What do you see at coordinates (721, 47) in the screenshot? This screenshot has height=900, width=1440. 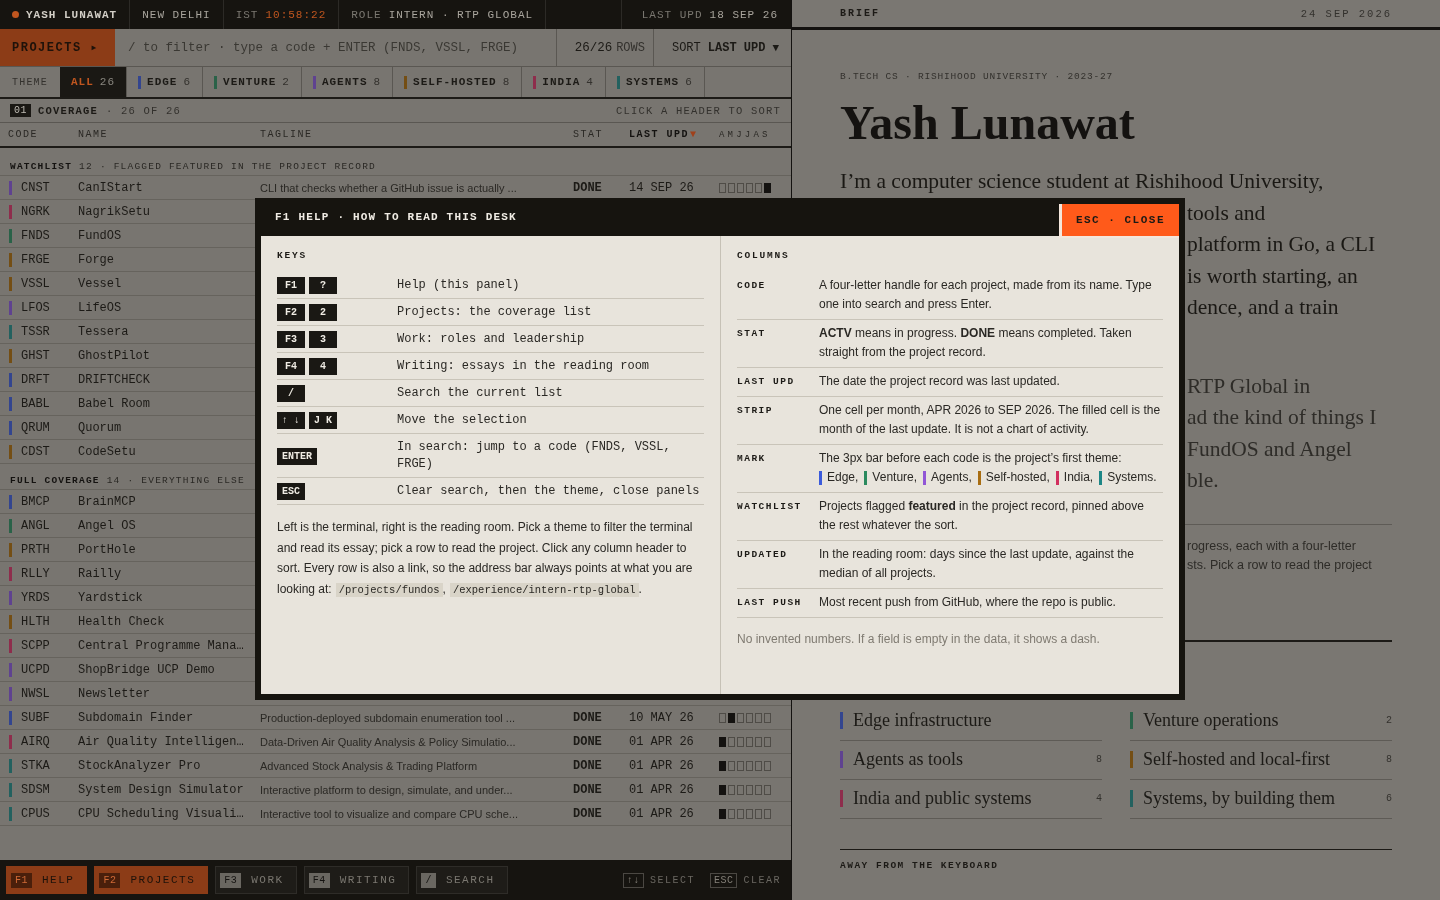 I see `sort-dropdown: SORT LAST UPD ▼` at bounding box center [721, 47].